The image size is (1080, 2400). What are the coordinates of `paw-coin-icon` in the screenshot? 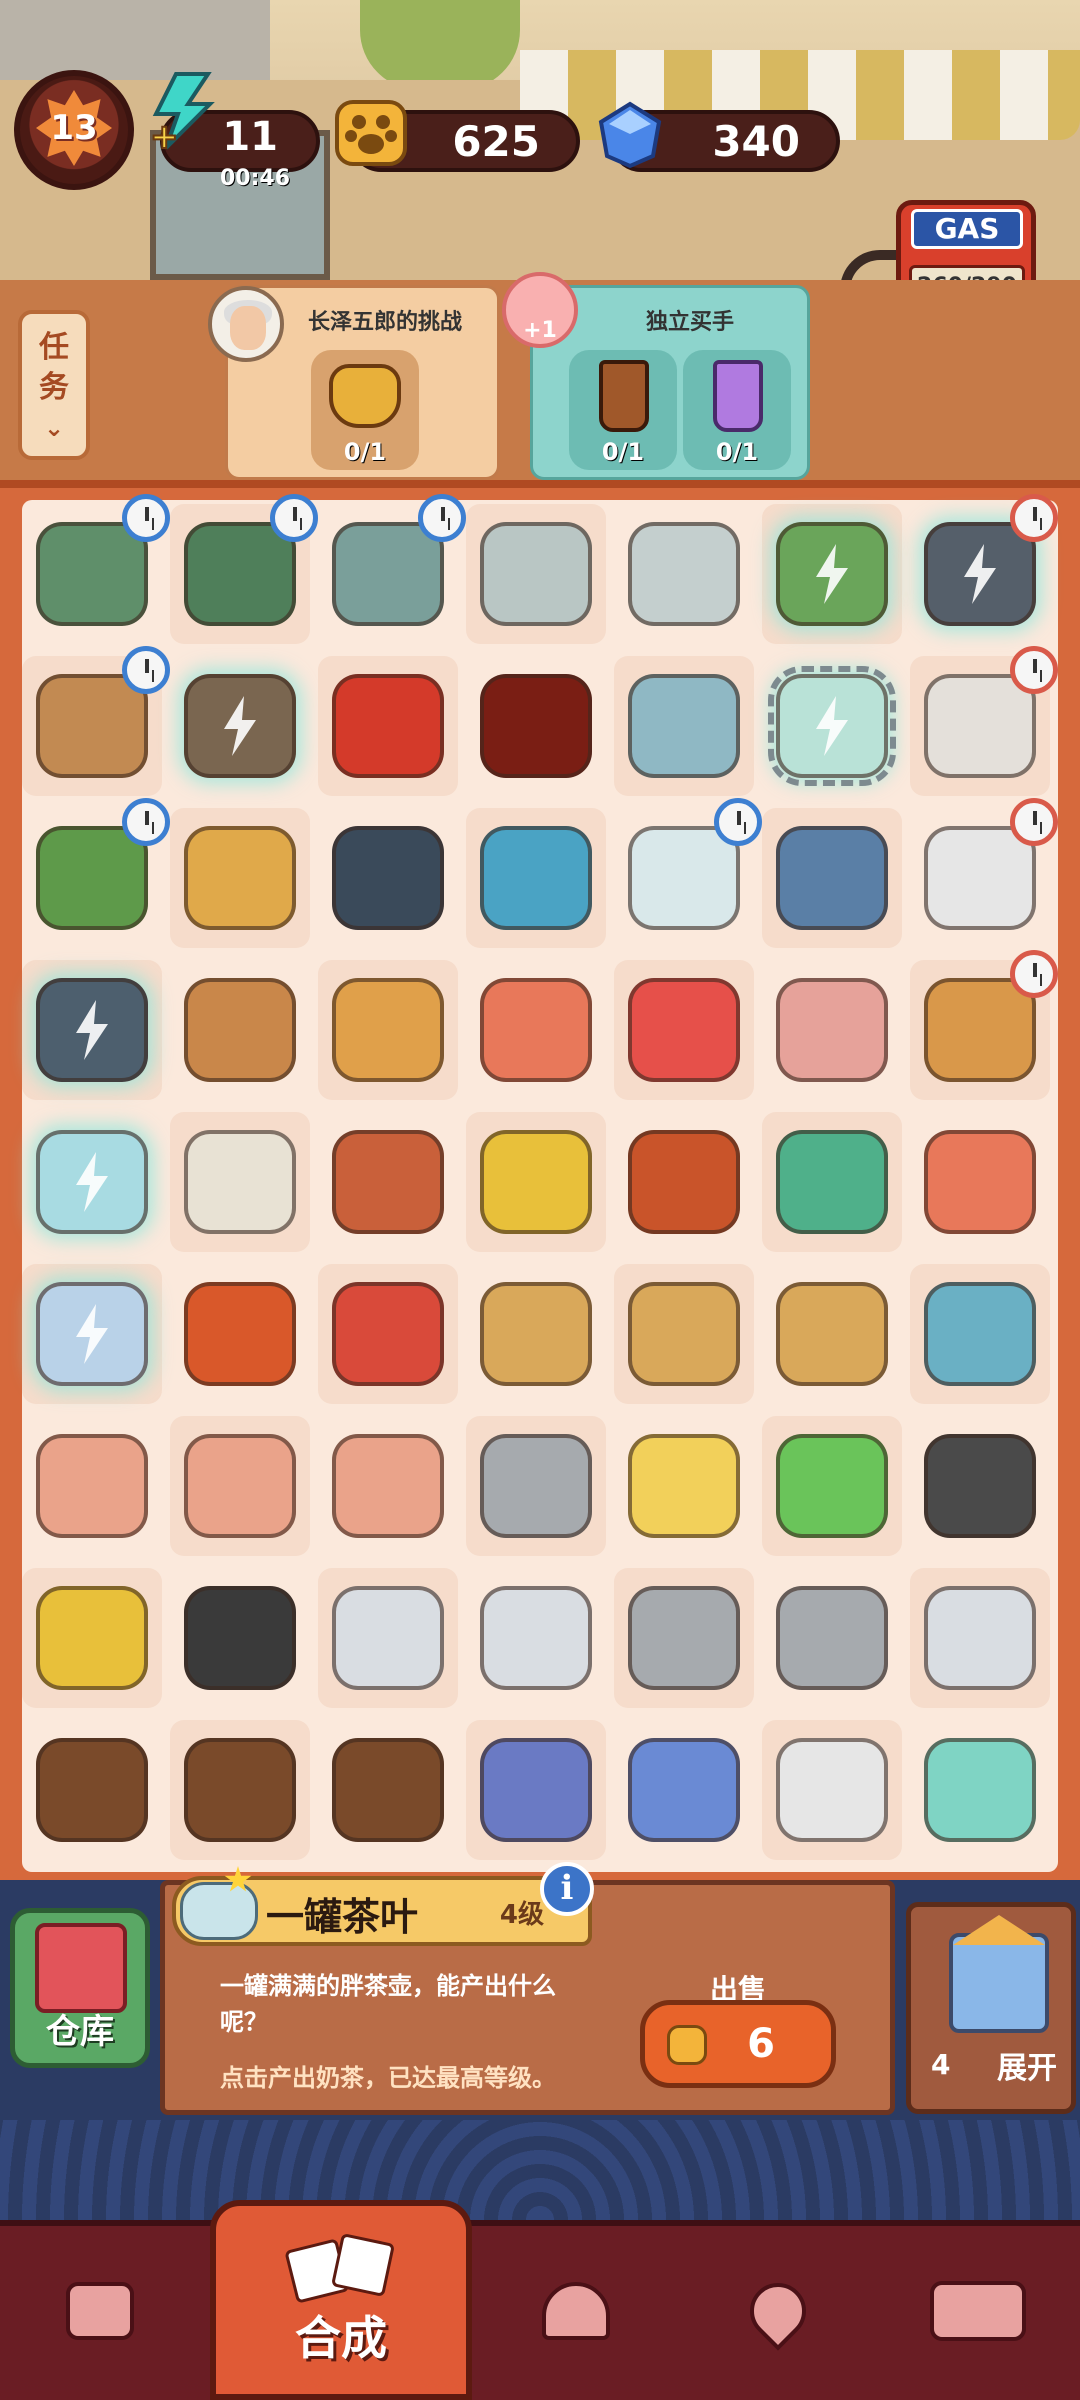 It's located at (371, 133).